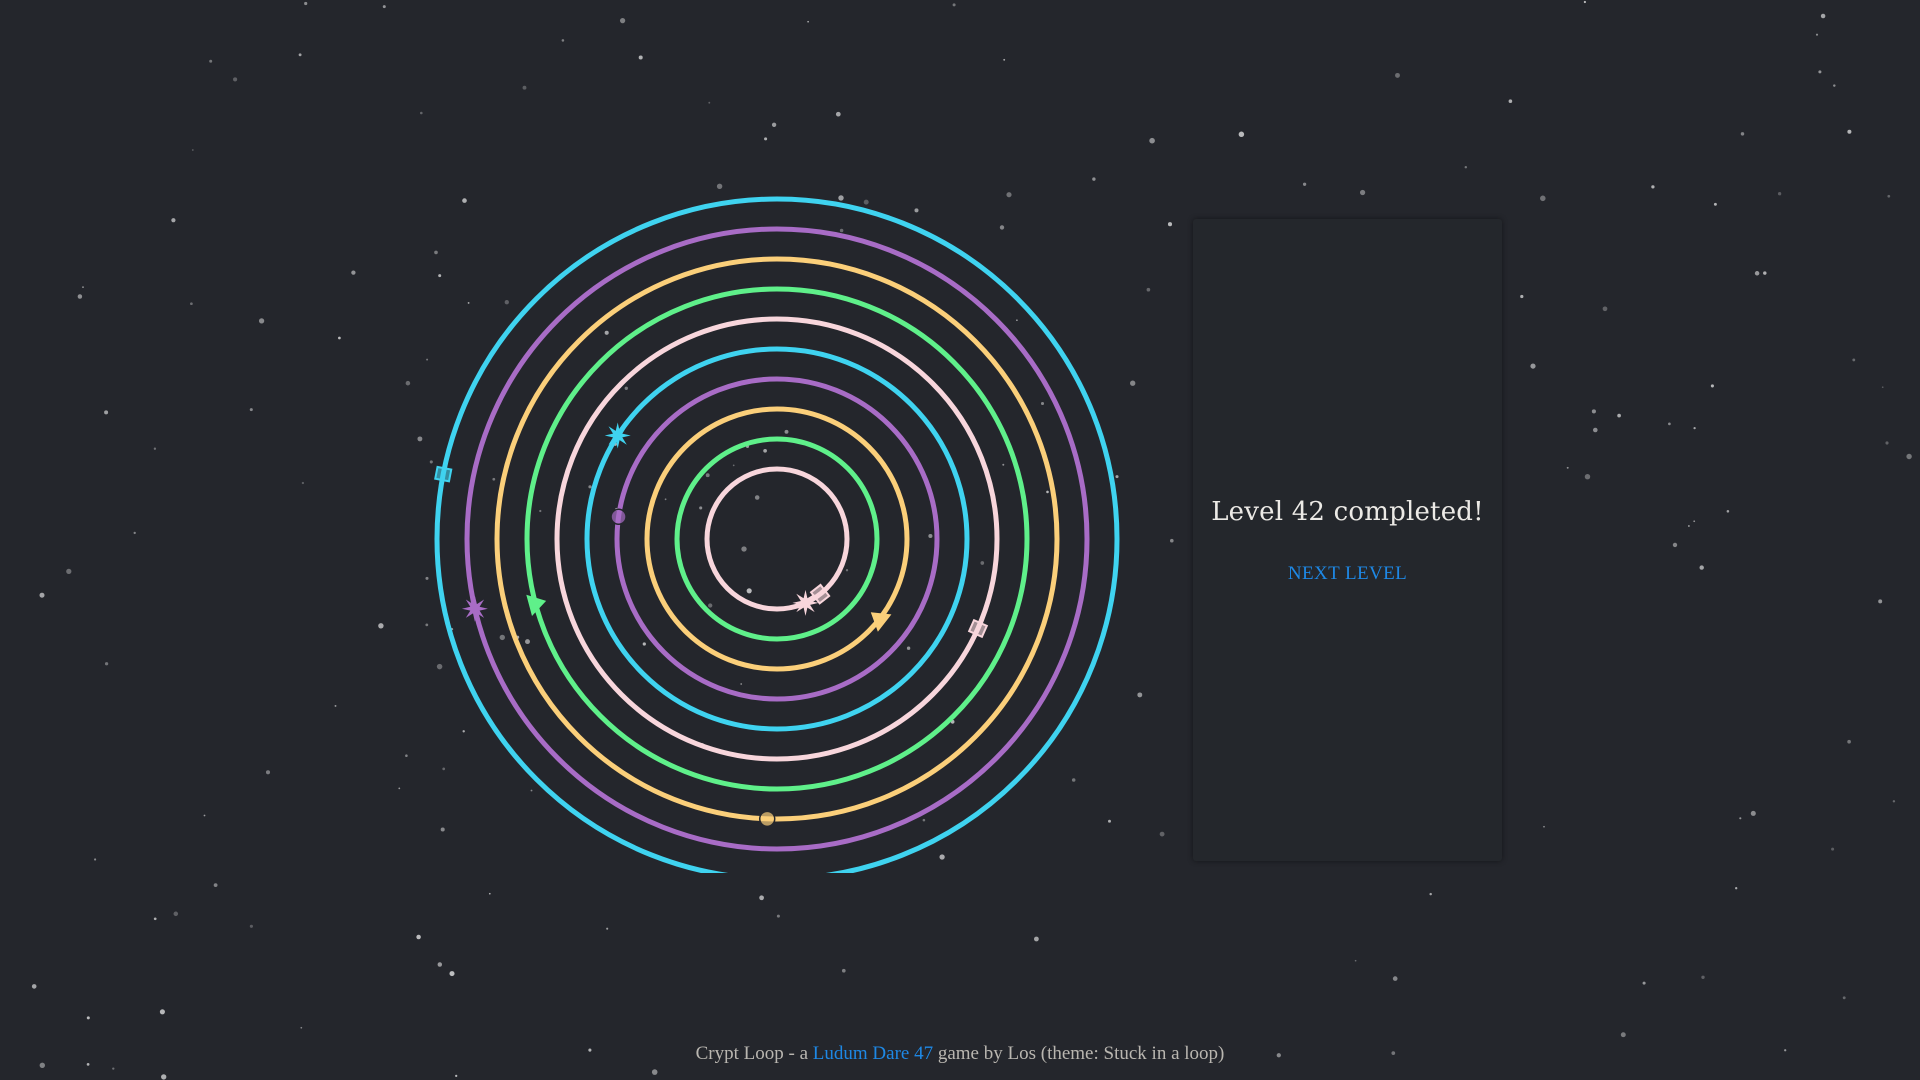 The image size is (1920, 1080). What do you see at coordinates (1347, 574) in the screenshot?
I see `next-level-button: NEXT LEVEL` at bounding box center [1347, 574].